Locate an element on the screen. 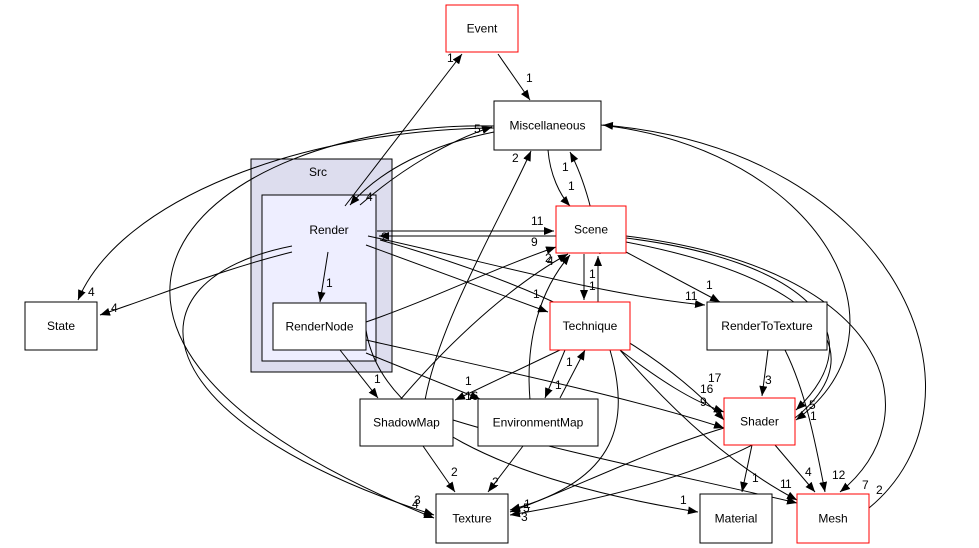 The width and height of the screenshot is (979, 548). node-label: Miscellaneous is located at coordinates (547, 126).